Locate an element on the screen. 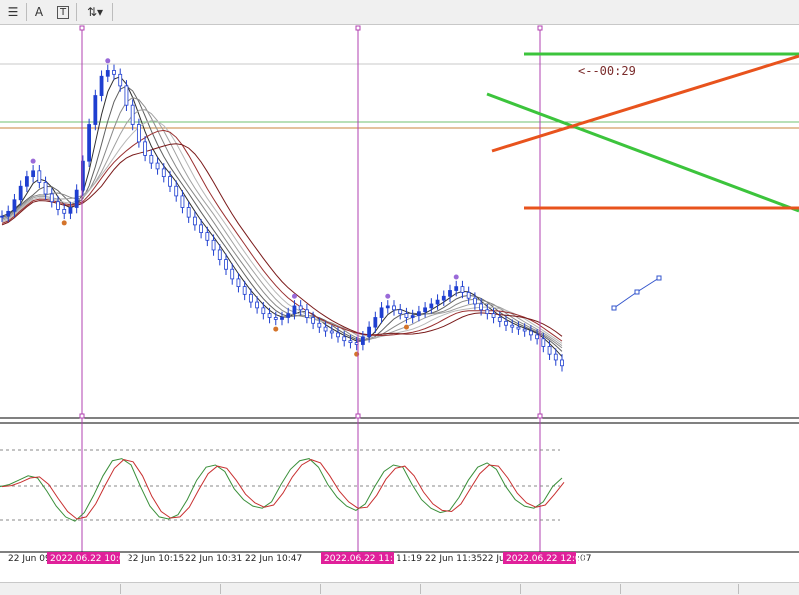 The height and width of the screenshot is (595, 799). stochastic-signal-line is located at coordinates (283, 489).